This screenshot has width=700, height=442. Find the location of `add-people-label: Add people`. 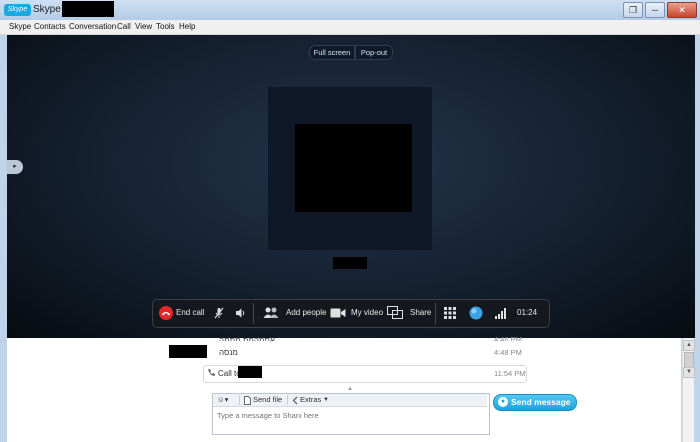

add-people-label: Add people is located at coordinates (306, 313).